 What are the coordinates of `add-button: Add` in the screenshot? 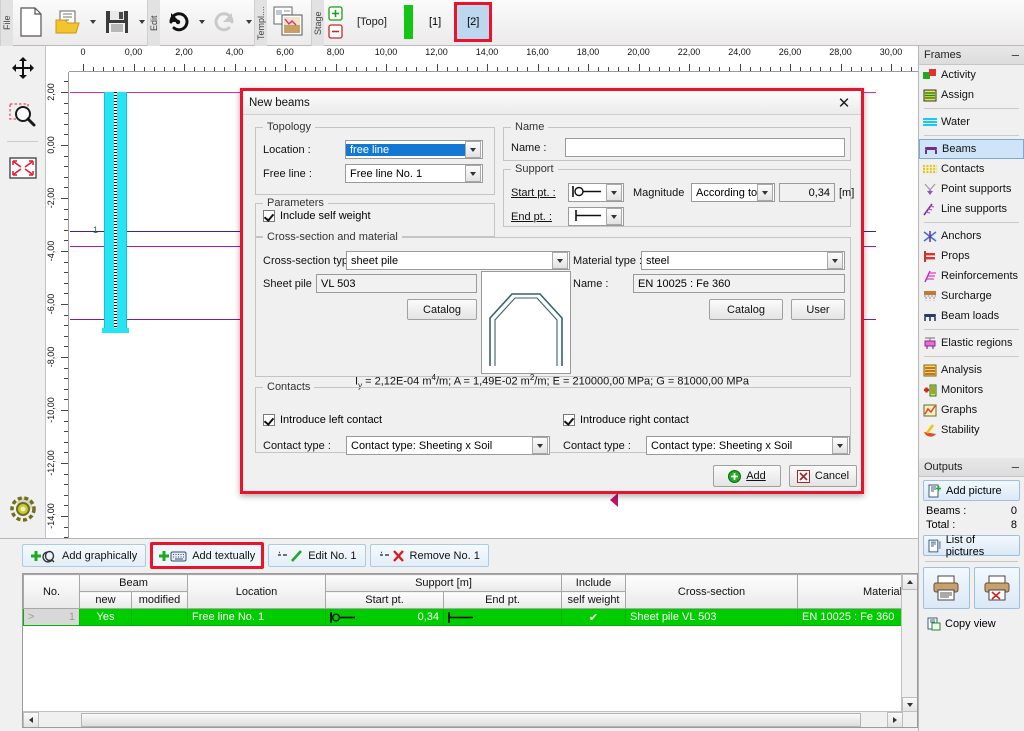 It's located at (747, 476).